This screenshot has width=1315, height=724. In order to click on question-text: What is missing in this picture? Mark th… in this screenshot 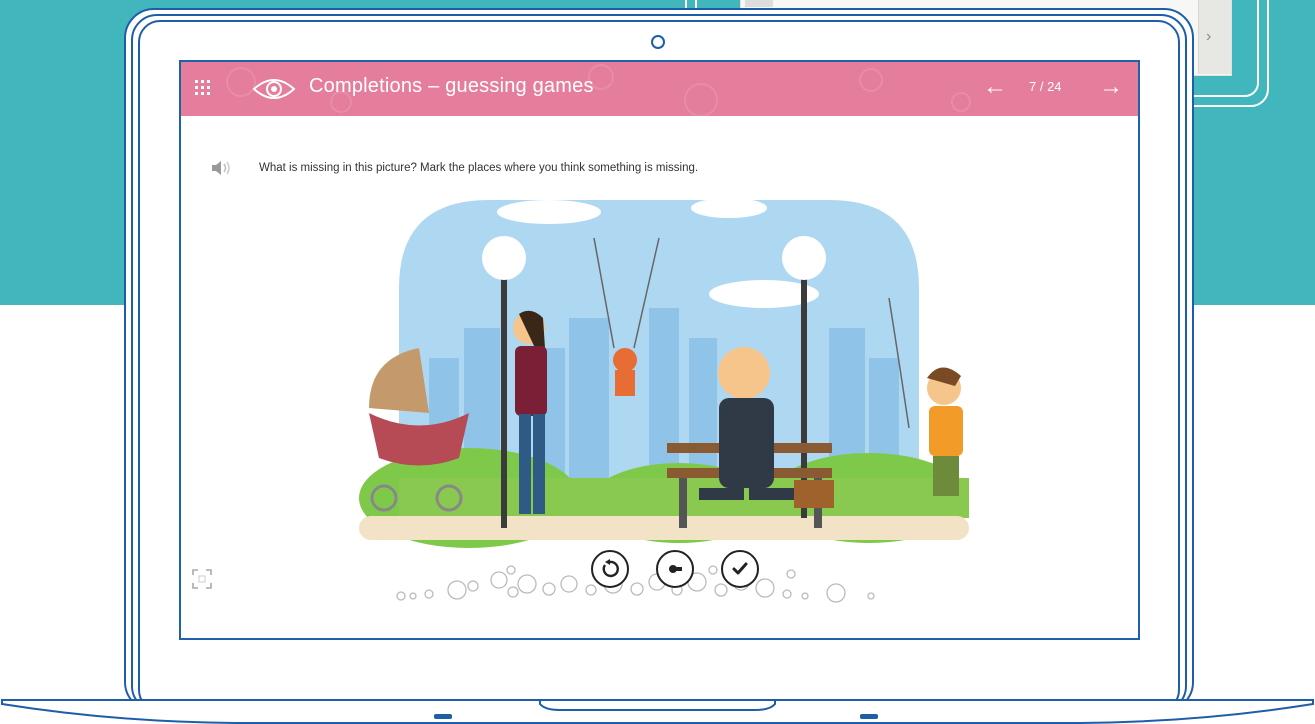, I will do `click(479, 168)`.